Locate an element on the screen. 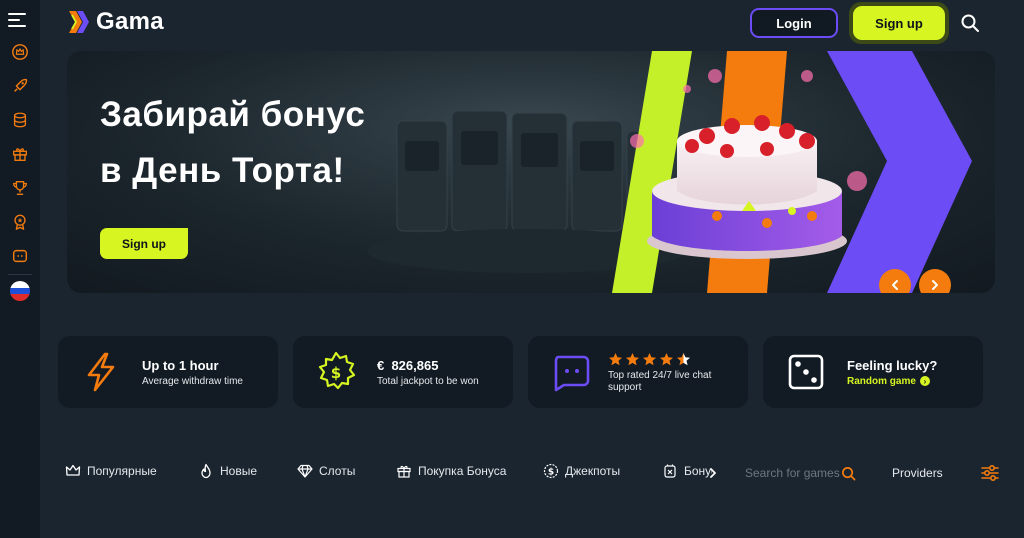  banner-signup-button: Sign up is located at coordinates (144, 243).